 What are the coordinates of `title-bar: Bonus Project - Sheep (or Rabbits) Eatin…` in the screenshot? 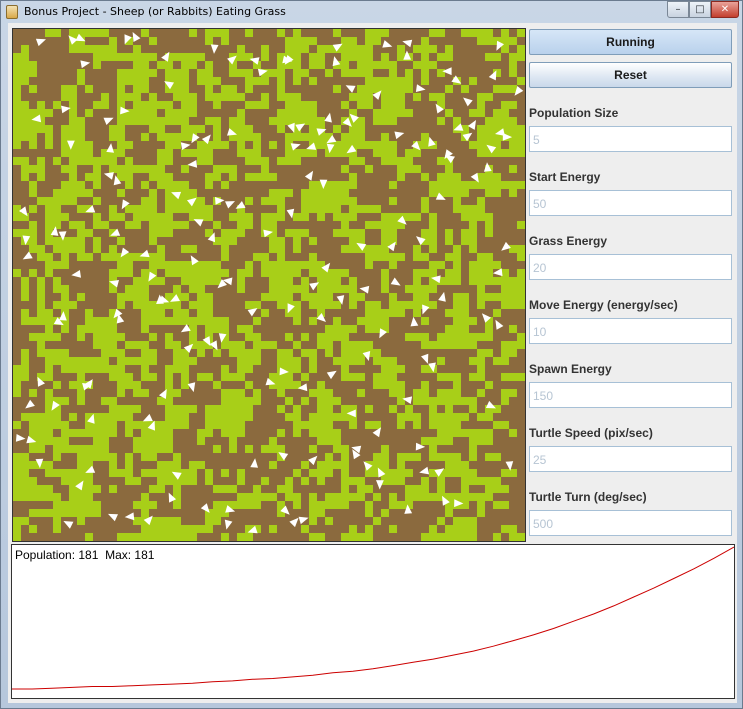 It's located at (371, 12).